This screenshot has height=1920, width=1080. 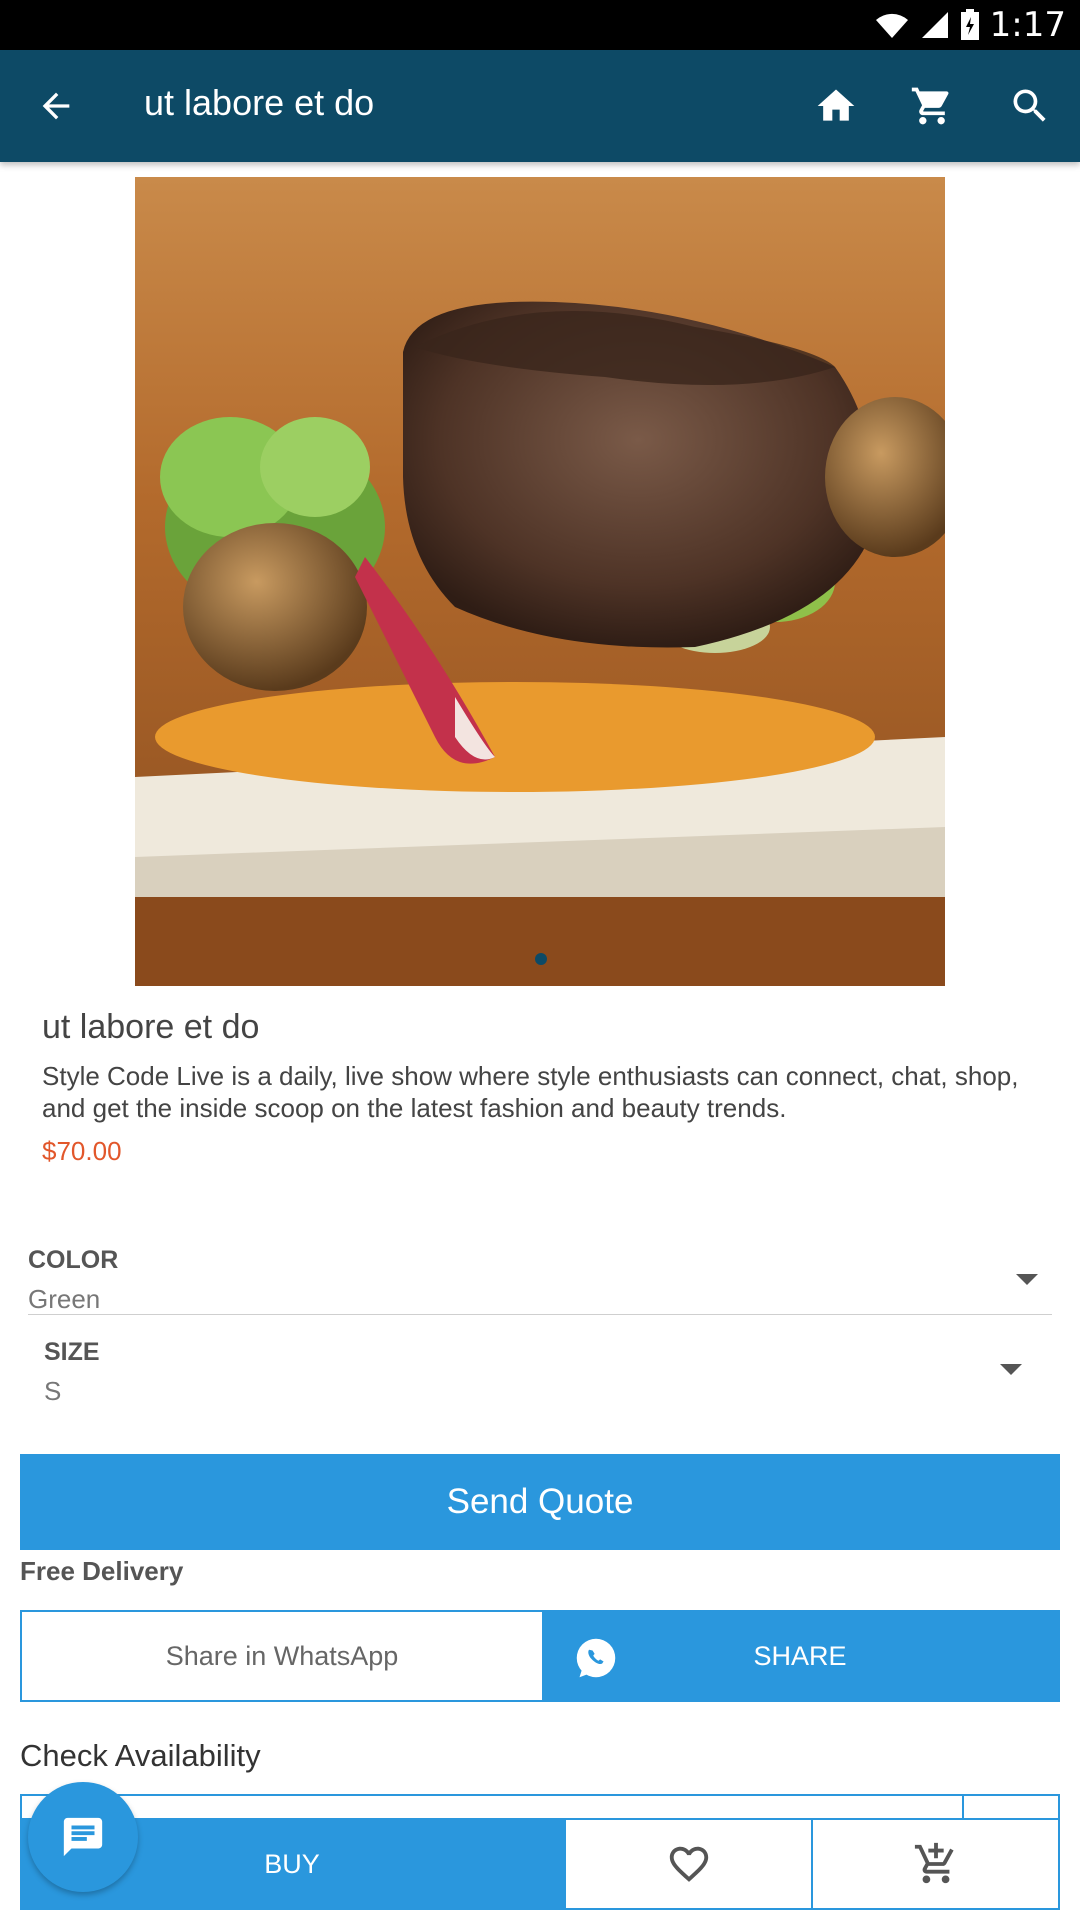 I want to click on wishlist-button, so click(x=688, y=1864).